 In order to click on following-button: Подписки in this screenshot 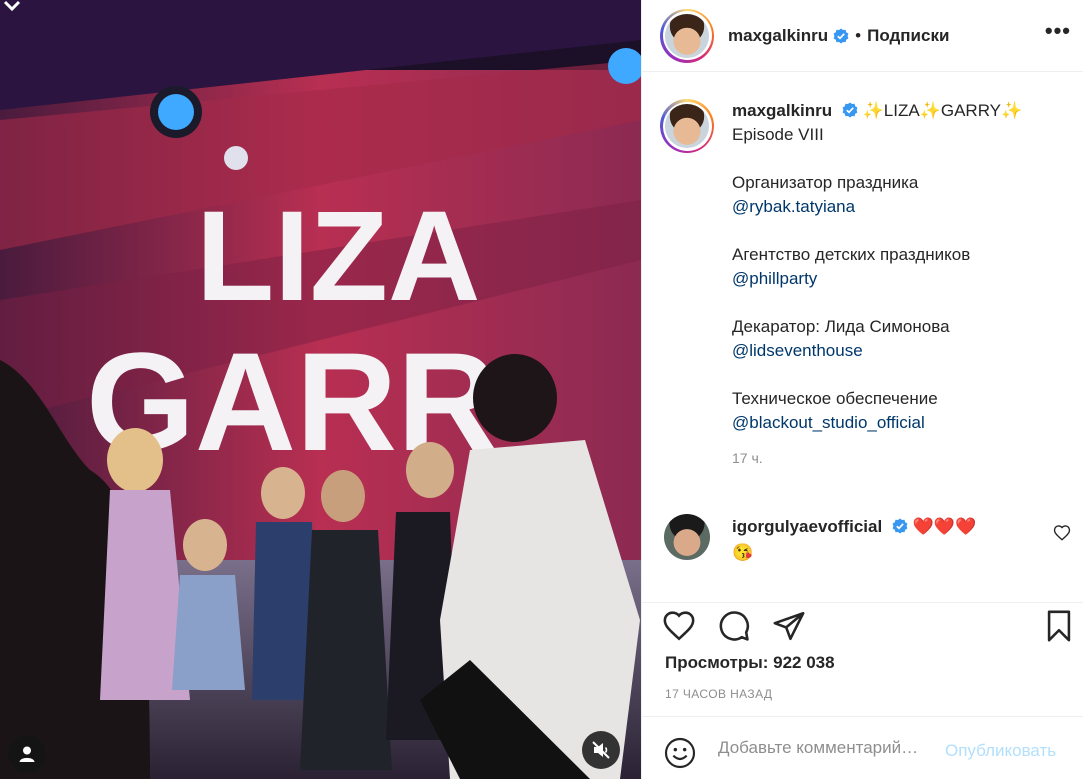, I will do `click(908, 36)`.